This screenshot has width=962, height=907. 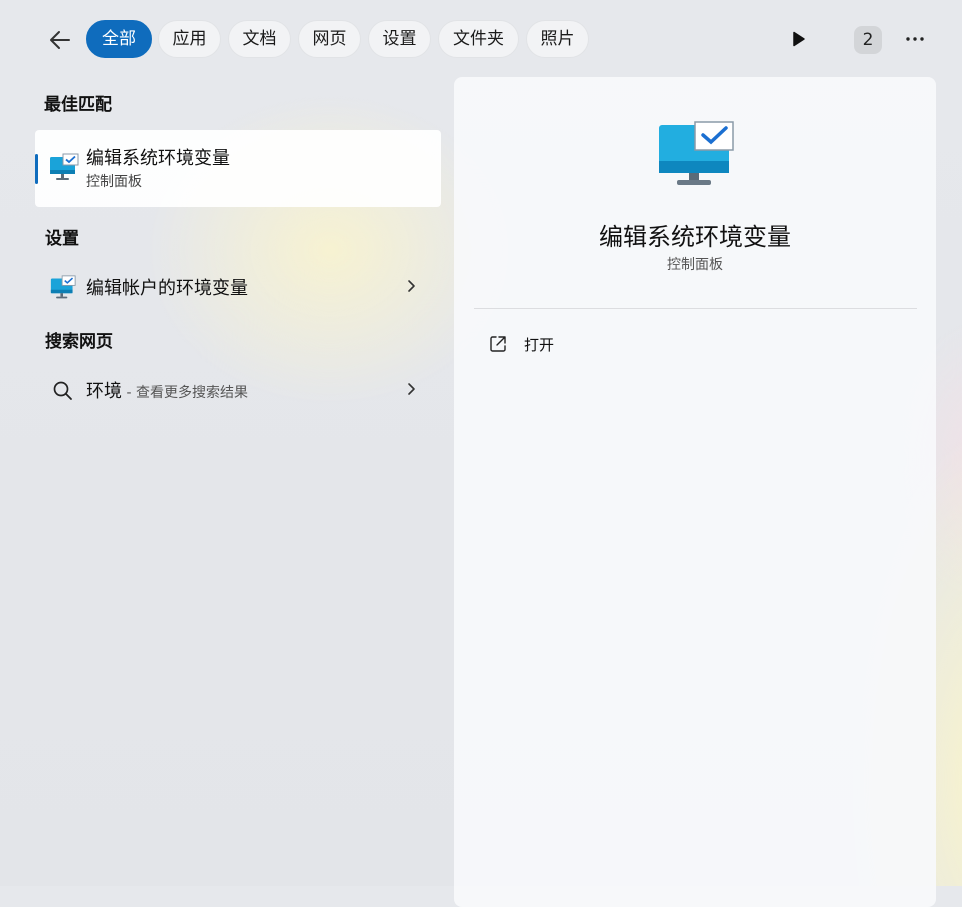 I want to click on count-badge: 2, so click(x=868, y=40).